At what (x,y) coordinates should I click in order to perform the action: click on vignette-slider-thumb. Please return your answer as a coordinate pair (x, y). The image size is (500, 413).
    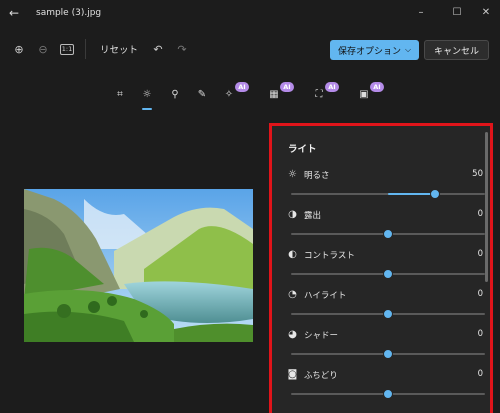
    Looking at the image, I should click on (388, 394).